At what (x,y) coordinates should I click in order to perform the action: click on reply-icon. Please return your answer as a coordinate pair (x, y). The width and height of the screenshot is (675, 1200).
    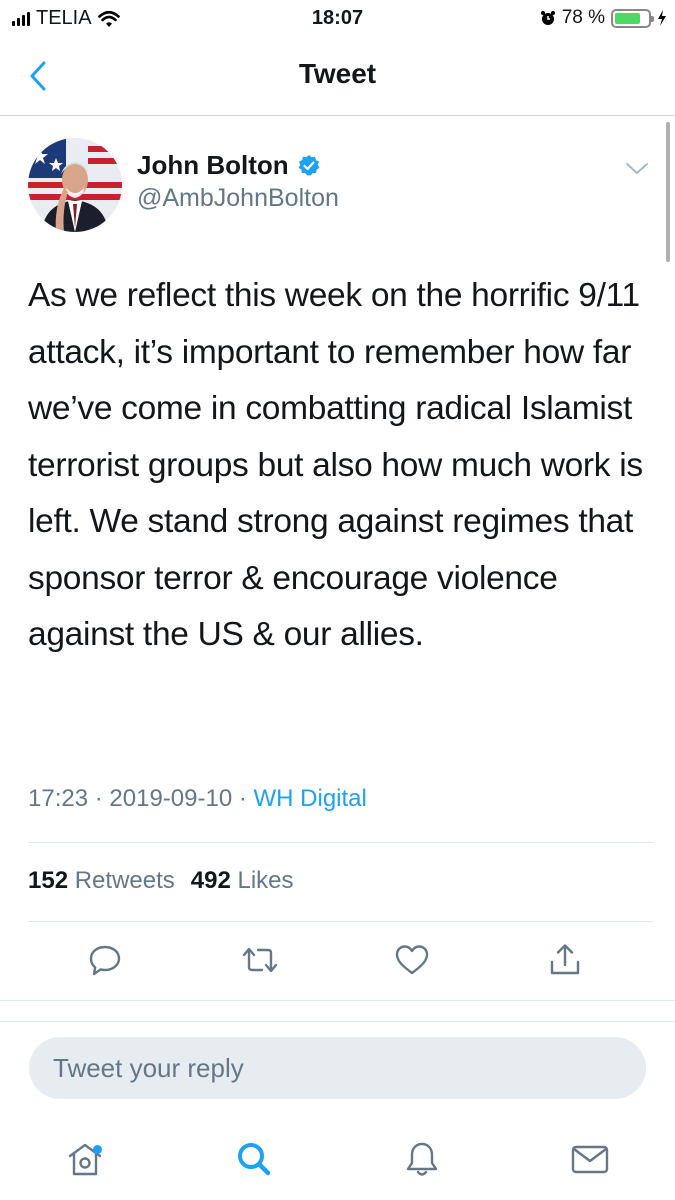
    Looking at the image, I should click on (105, 960).